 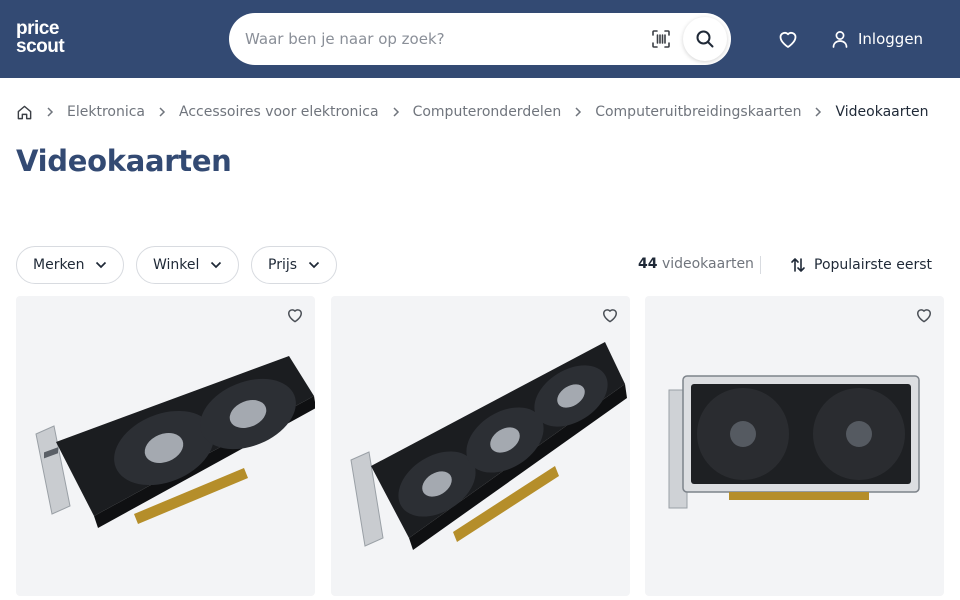 I want to click on barcode-scan-button, so click(x=661, y=39).